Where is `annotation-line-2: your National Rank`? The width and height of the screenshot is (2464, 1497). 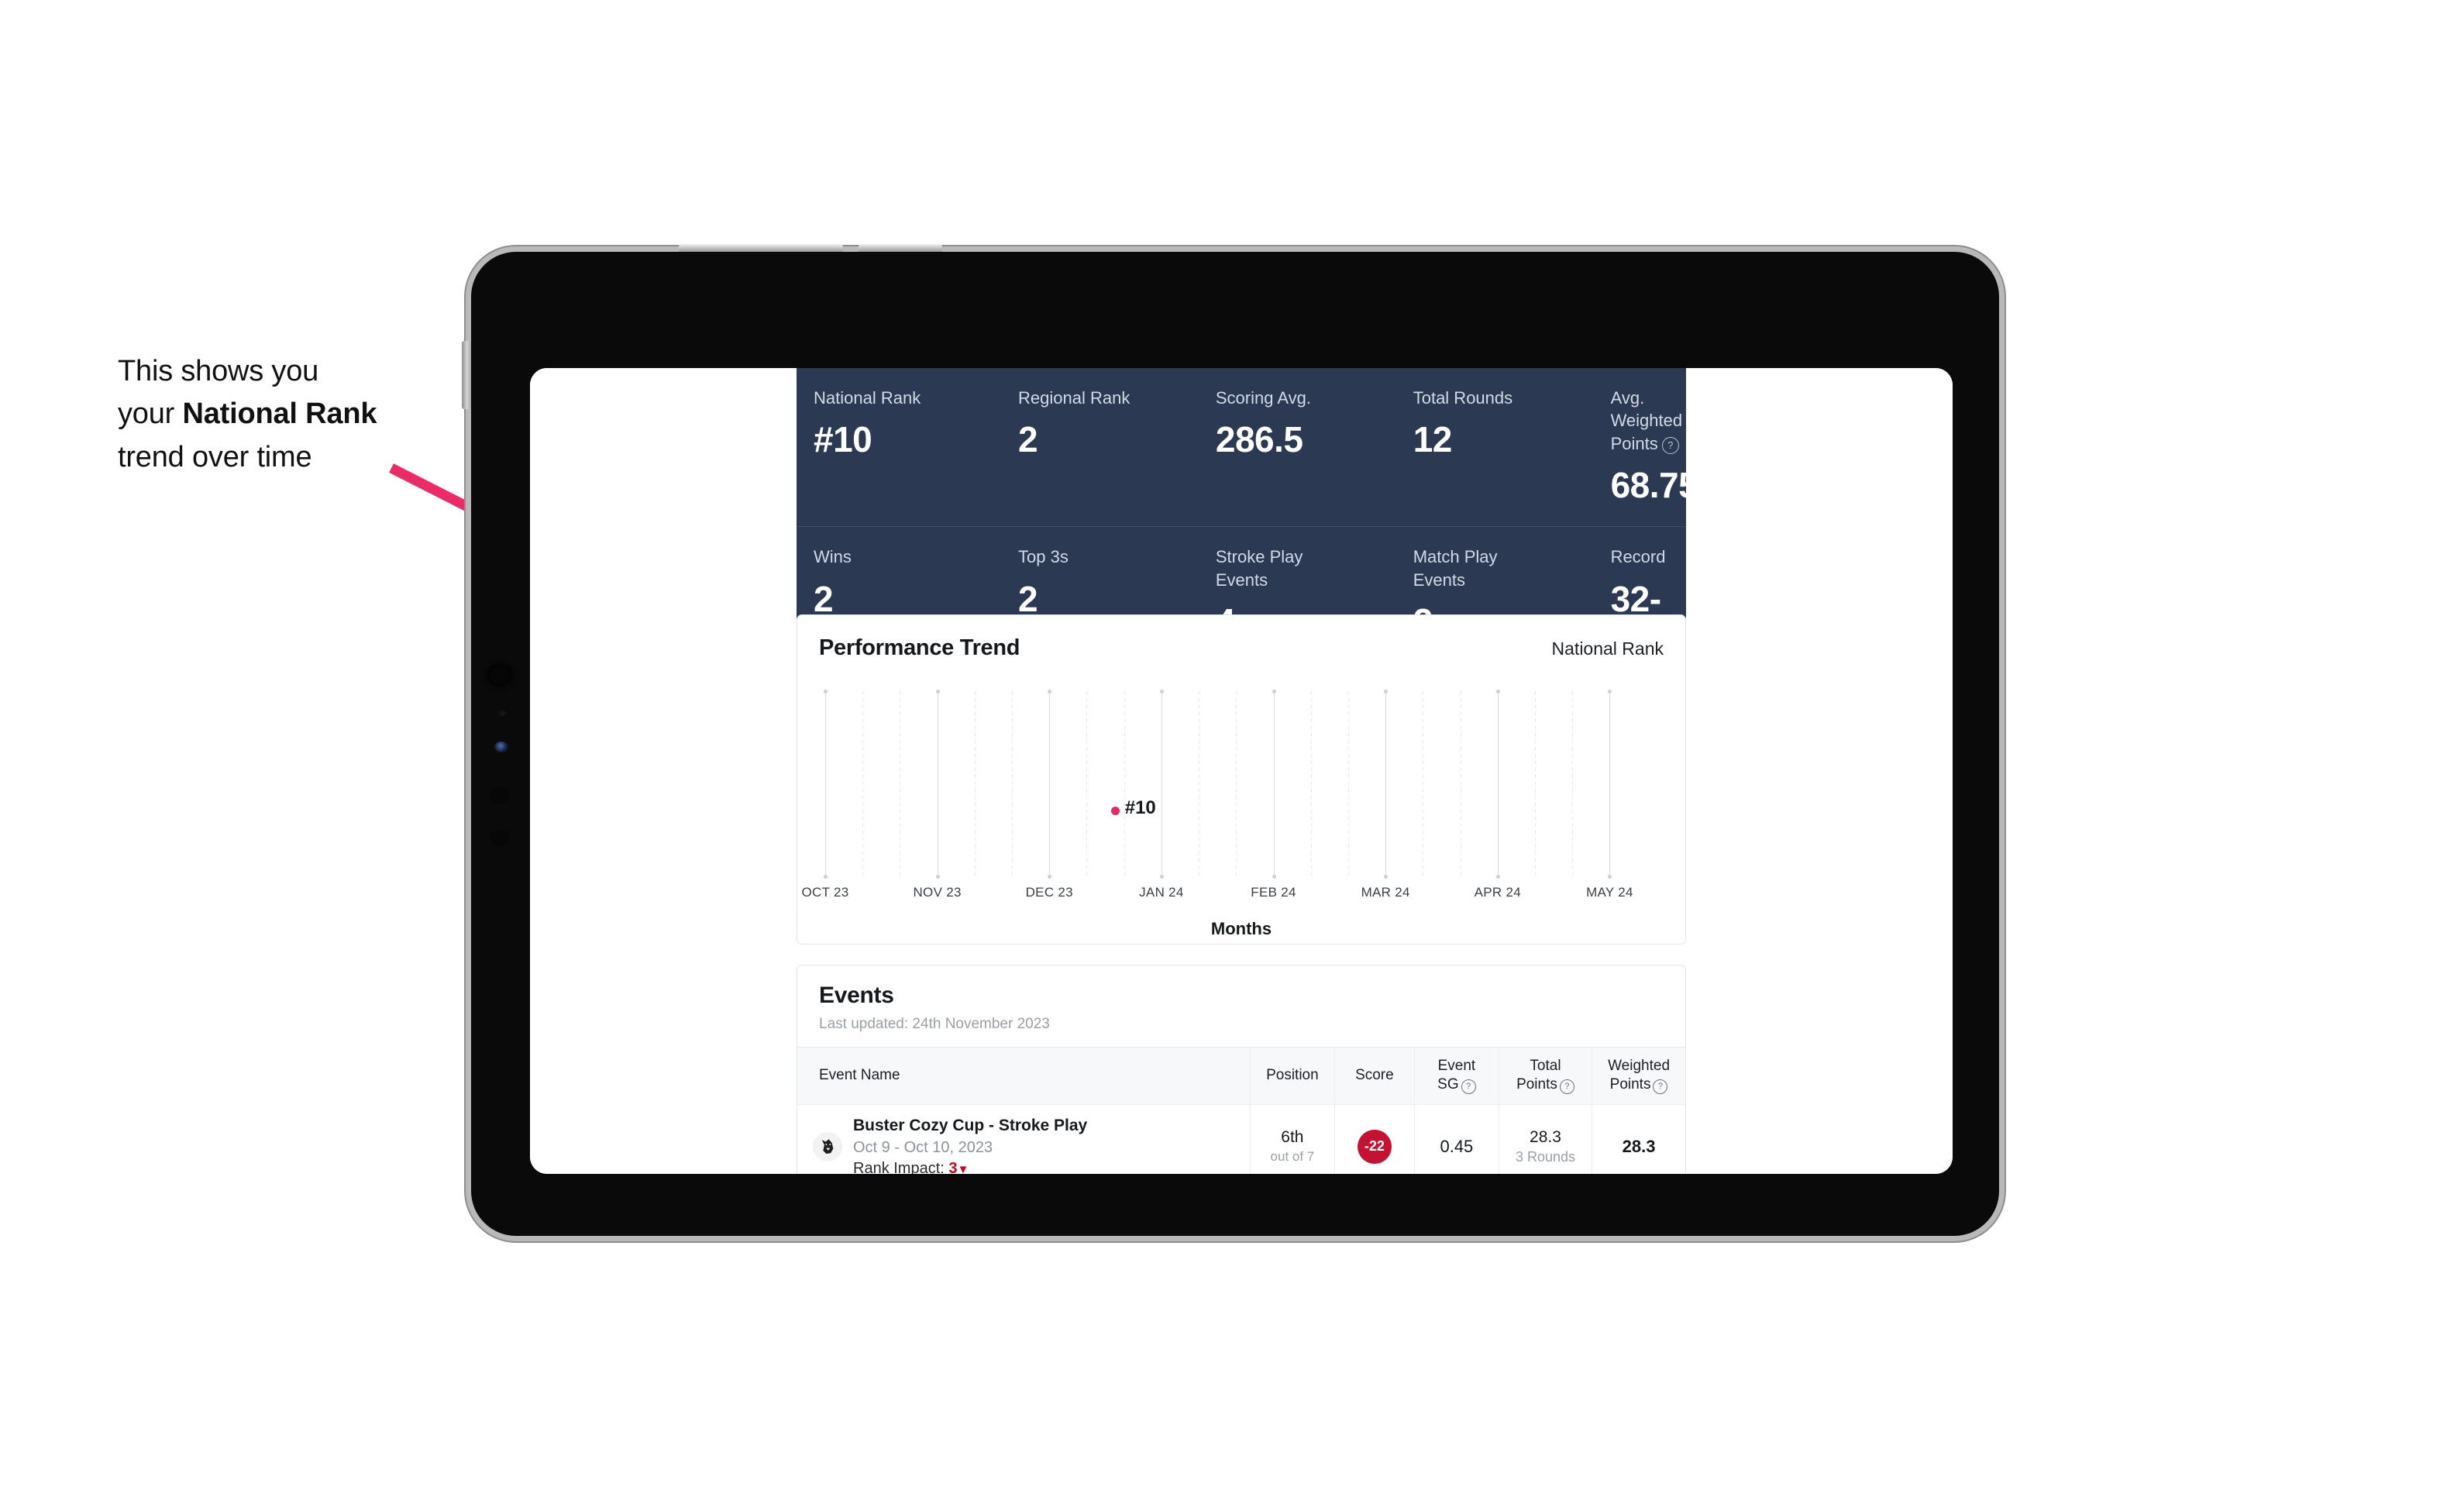 annotation-line-2: your National Rank is located at coordinates (280, 414).